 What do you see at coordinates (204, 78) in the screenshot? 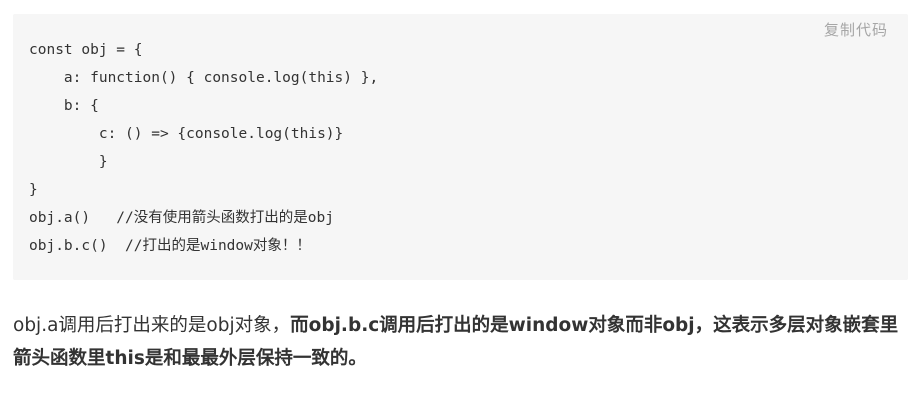
I see `code-line: a: function() { console.log(this) },` at bounding box center [204, 78].